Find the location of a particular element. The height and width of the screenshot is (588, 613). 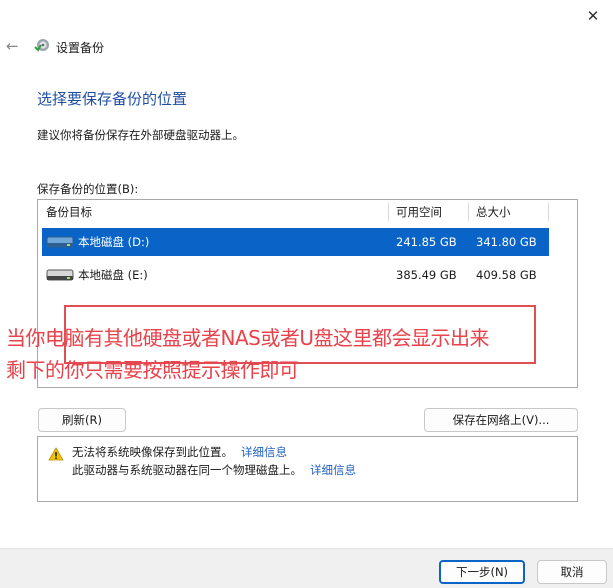

annotation-text-line-1: 当你电脑有其他硬盘或者NAS或者U盘这里都会显示出来 is located at coordinates (247, 338).